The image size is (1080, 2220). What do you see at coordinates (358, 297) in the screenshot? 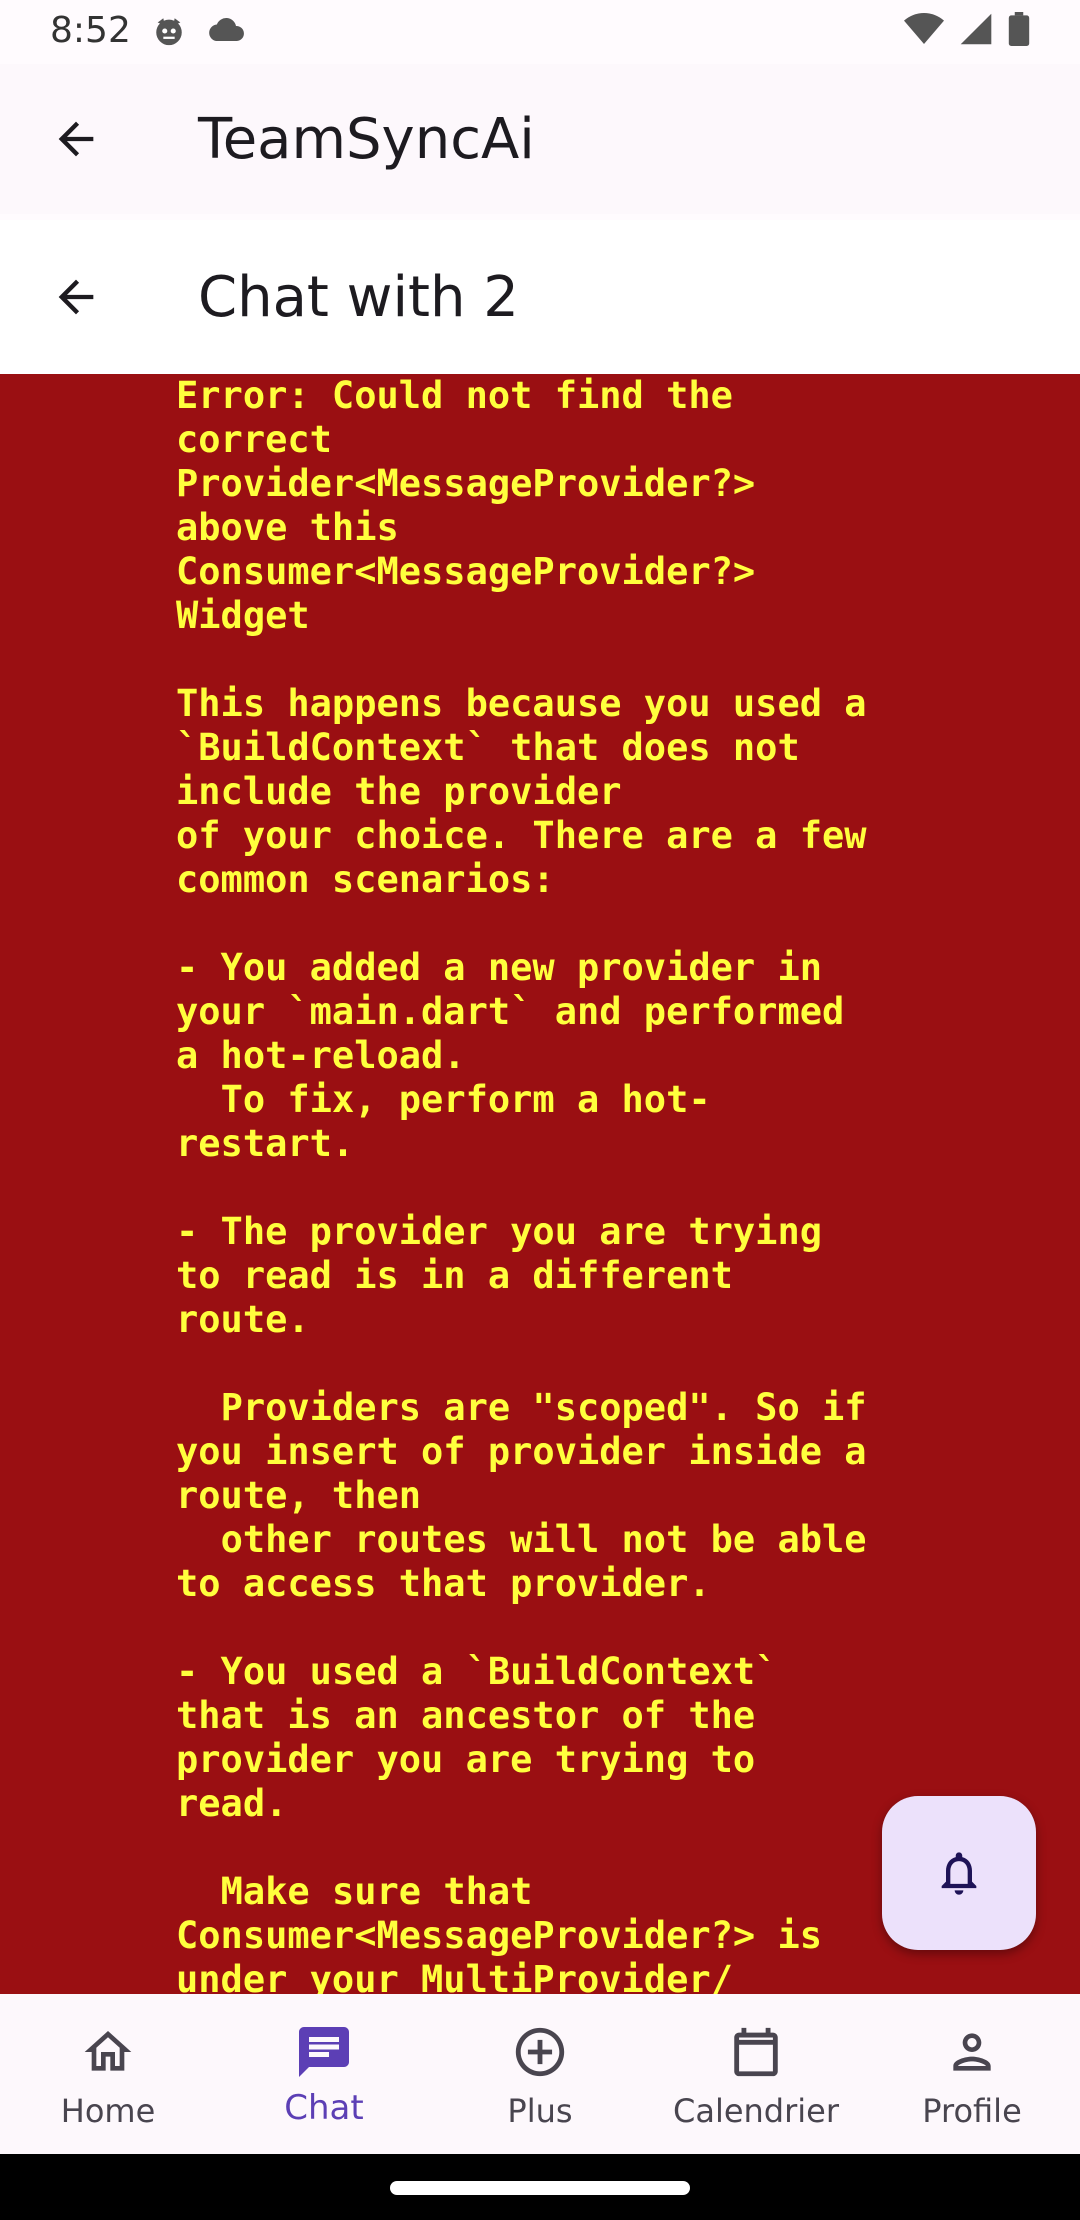
I see `chat-title: Chat with 2` at bounding box center [358, 297].